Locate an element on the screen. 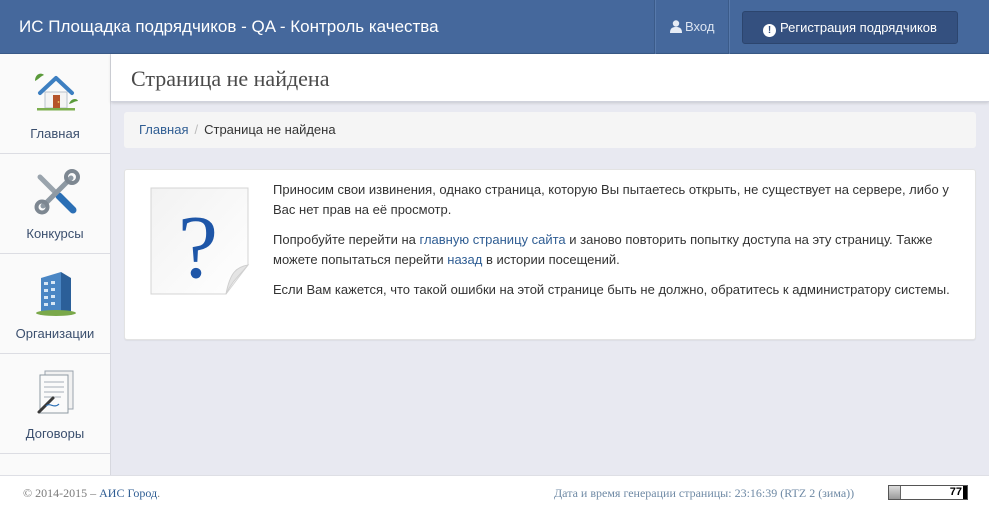 This screenshot has width=989, height=509. breadcrumb: Главная / Страница не найдена is located at coordinates (550, 130).